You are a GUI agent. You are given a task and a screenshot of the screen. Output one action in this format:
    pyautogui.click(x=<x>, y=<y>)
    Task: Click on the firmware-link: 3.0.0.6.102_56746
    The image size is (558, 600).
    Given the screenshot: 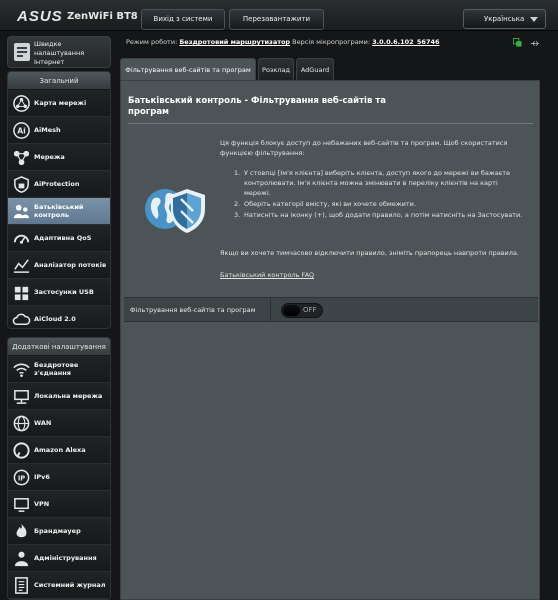 What is the action you would take?
    pyautogui.click(x=405, y=42)
    